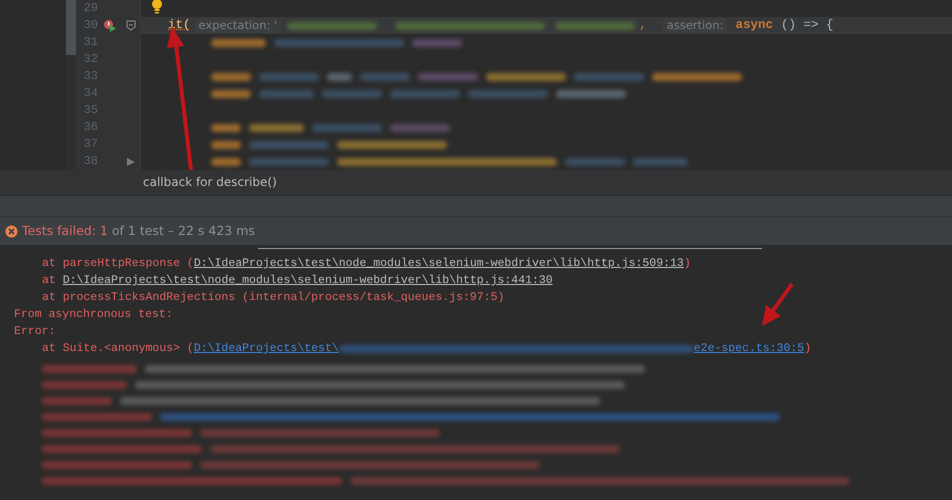  What do you see at coordinates (749, 348) in the screenshot?
I see `file-link: e2e-spec.ts:30:5` at bounding box center [749, 348].